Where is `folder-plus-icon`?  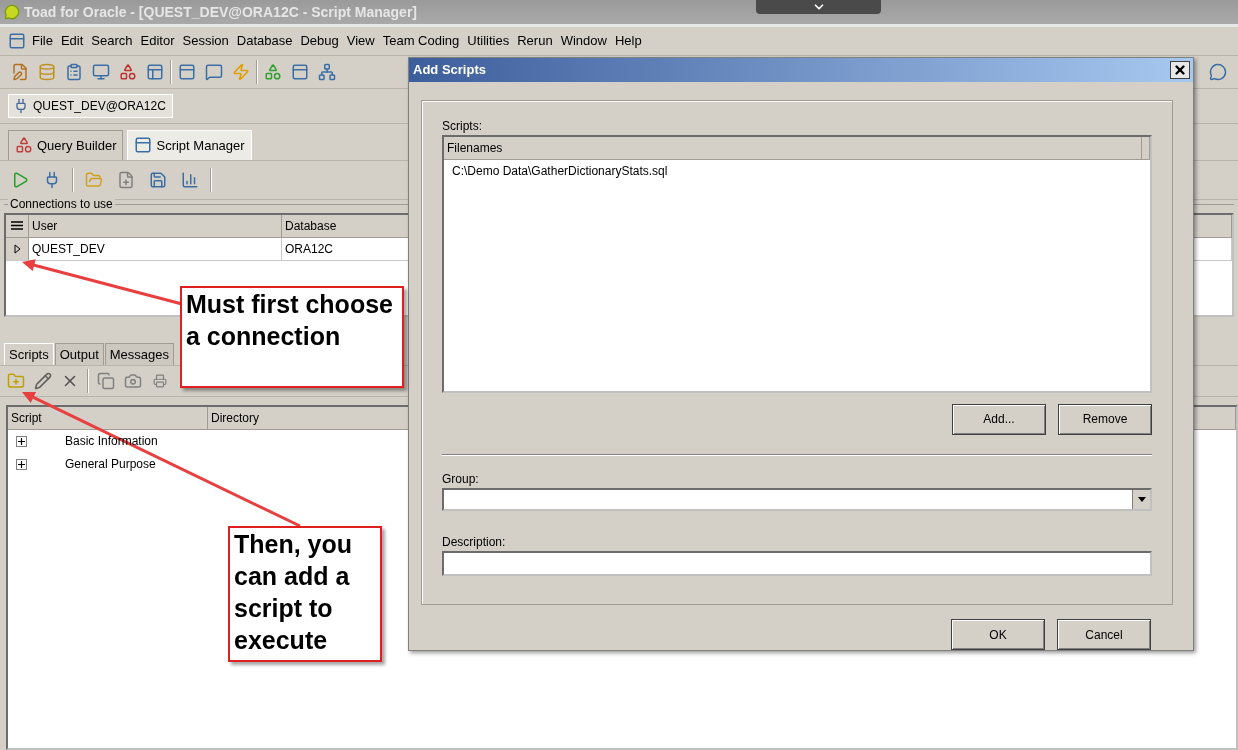 folder-plus-icon is located at coordinates (16, 380).